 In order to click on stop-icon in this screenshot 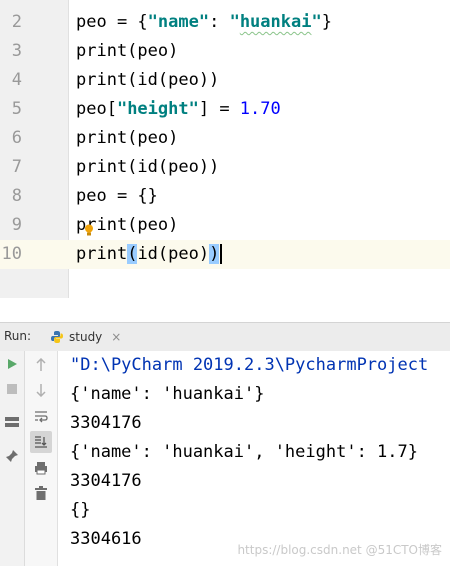, I will do `click(12, 389)`.